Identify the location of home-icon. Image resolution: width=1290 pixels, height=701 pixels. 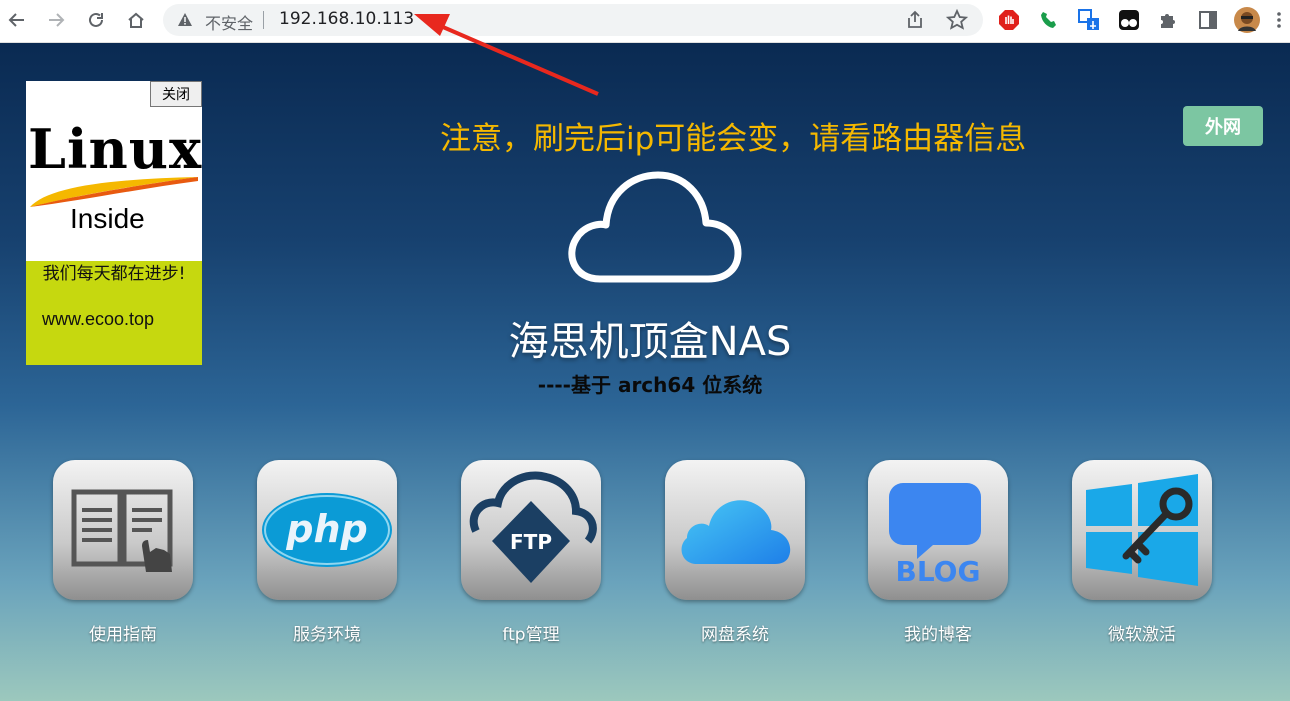
(136, 20).